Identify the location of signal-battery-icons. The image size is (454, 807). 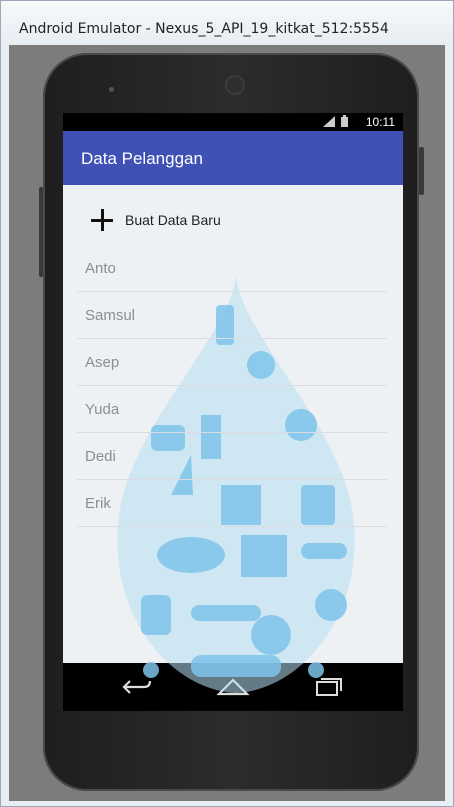
(338, 123).